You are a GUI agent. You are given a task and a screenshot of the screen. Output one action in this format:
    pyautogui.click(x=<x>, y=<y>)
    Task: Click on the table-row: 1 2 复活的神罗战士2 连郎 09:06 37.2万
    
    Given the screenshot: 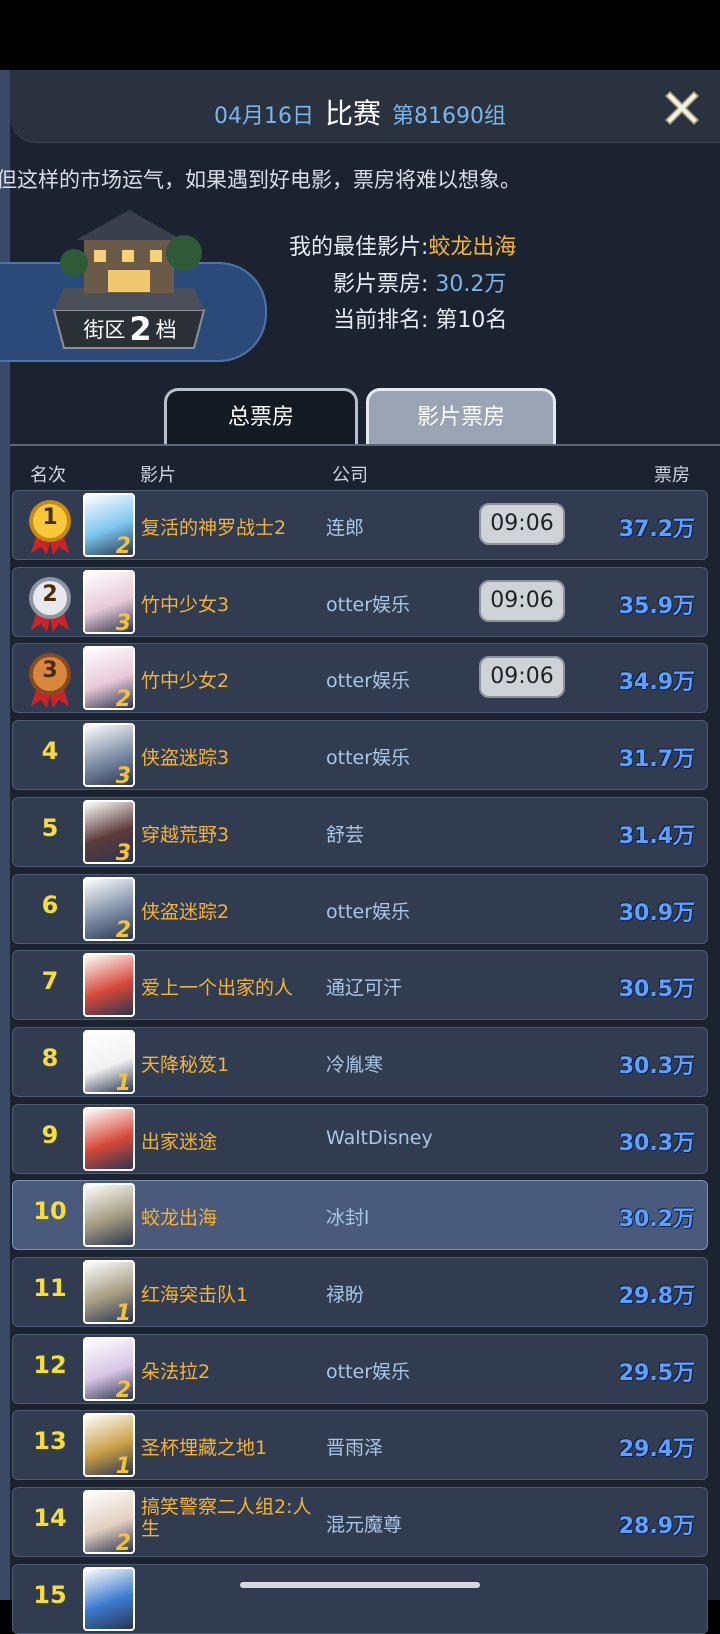 What is the action you would take?
    pyautogui.click(x=360, y=525)
    